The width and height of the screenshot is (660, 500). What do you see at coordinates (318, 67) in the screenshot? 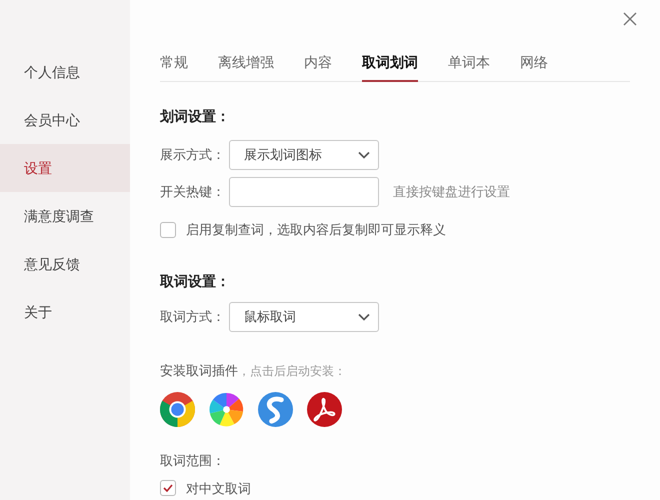
I see `tab: 内容` at bounding box center [318, 67].